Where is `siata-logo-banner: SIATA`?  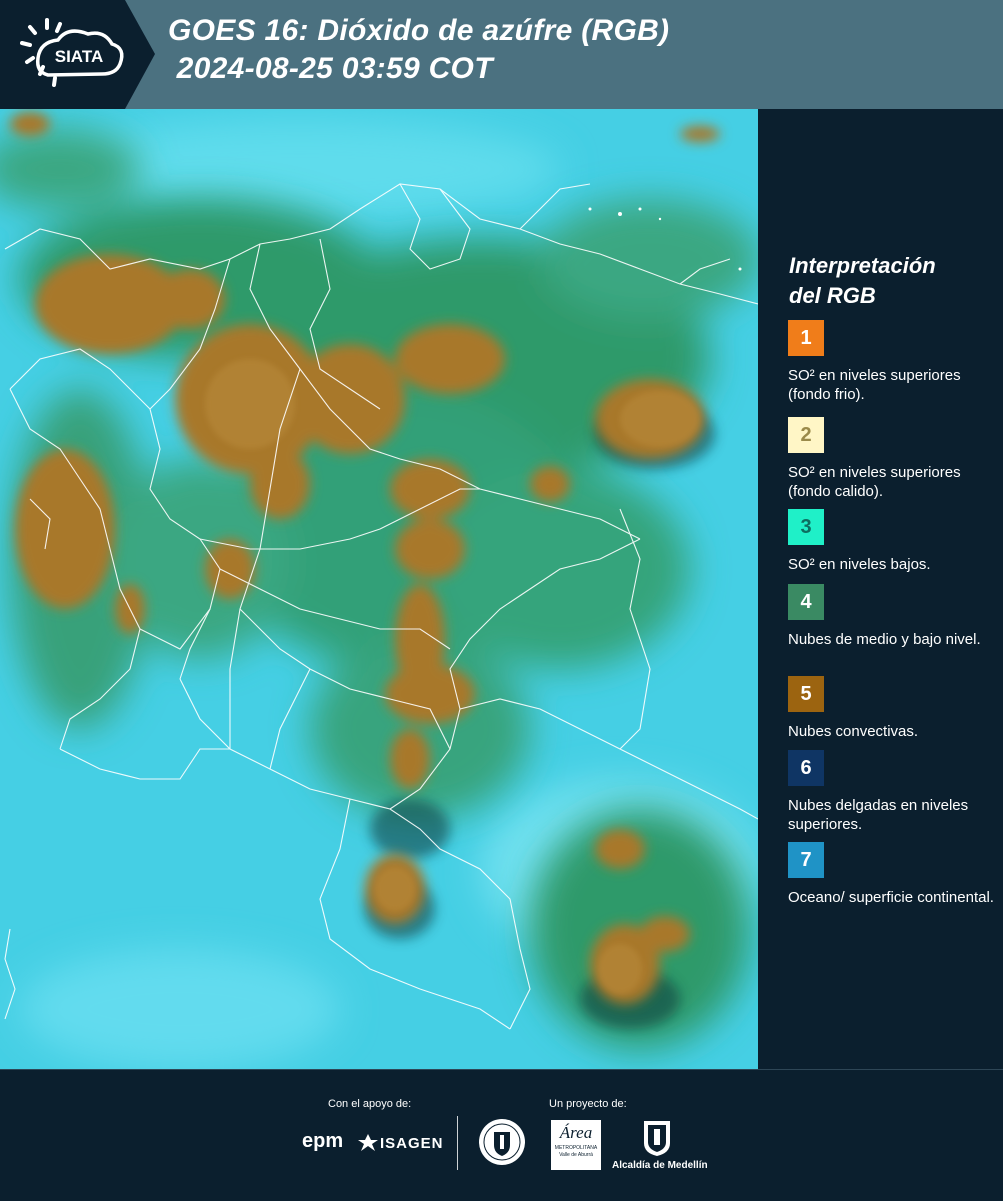
siata-logo-banner: SIATA is located at coordinates (77, 54).